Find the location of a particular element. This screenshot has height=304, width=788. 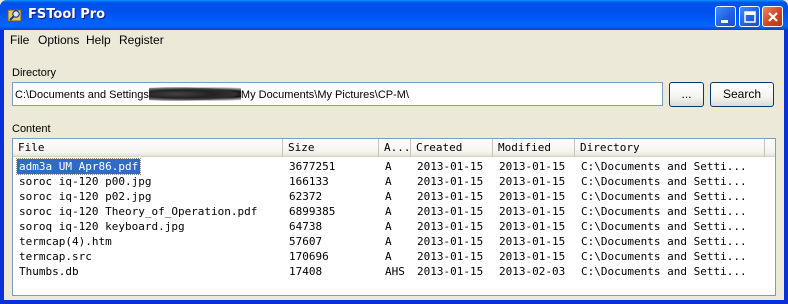

menu-help-label: Help is located at coordinates (98, 40).